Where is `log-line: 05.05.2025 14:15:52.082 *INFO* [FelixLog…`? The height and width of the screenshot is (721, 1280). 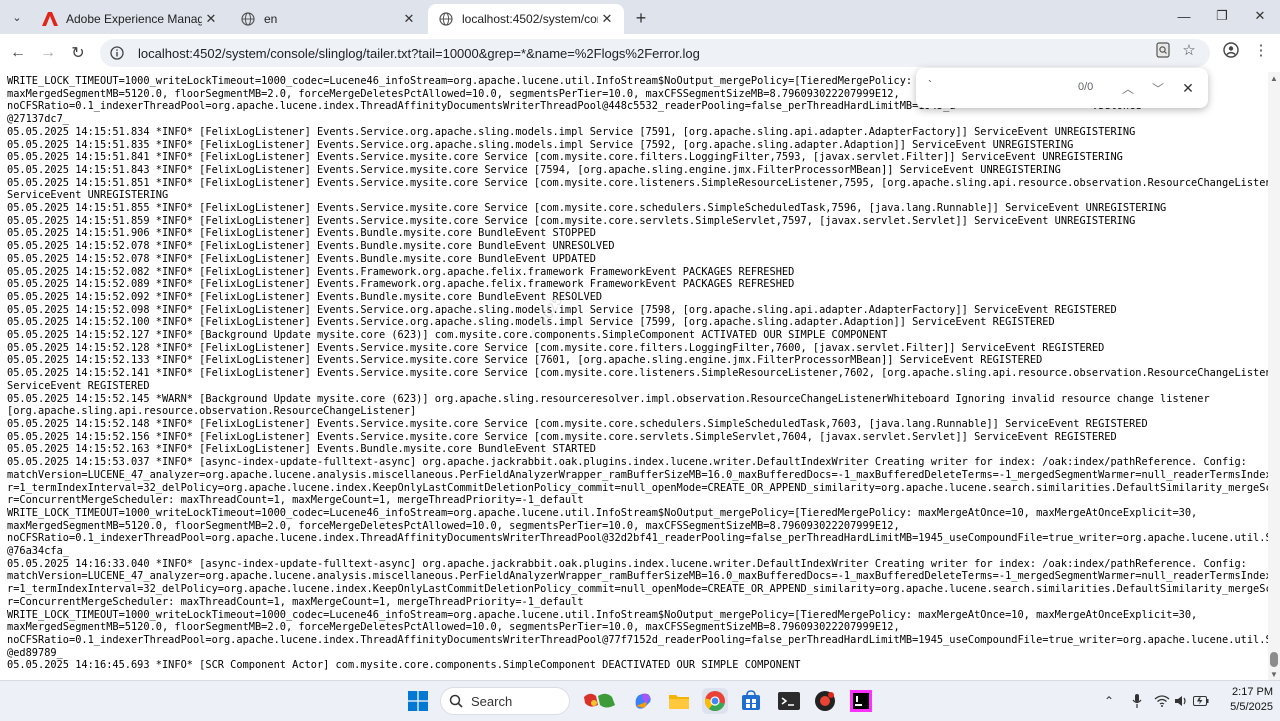 log-line: 05.05.2025 14:15:52.082 *INFO* [FelixLog… is located at coordinates (401, 271).